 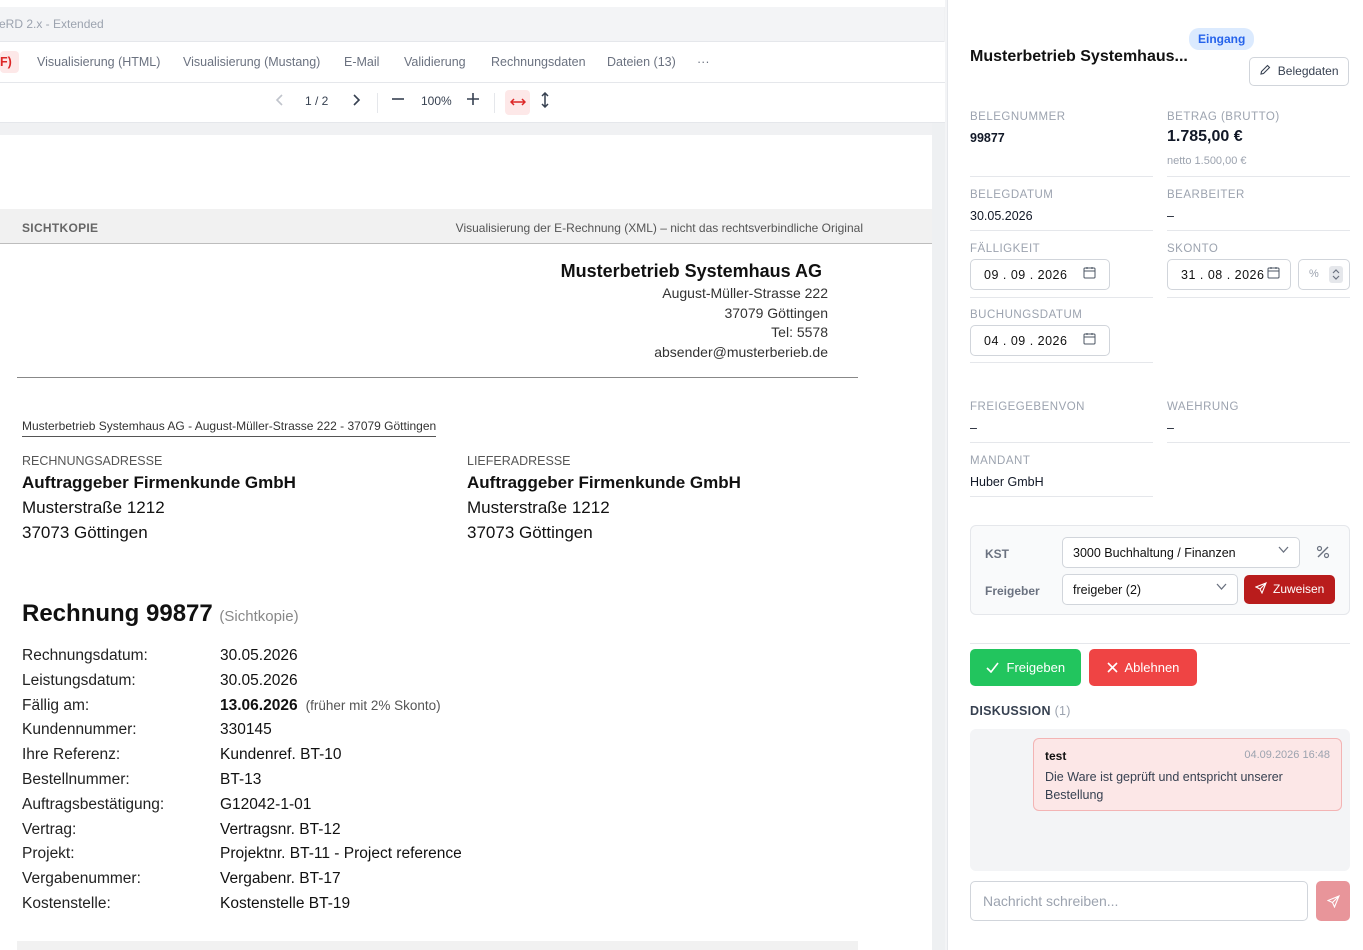 What do you see at coordinates (938, 536) in the screenshot?
I see `viewer-scrollbar` at bounding box center [938, 536].